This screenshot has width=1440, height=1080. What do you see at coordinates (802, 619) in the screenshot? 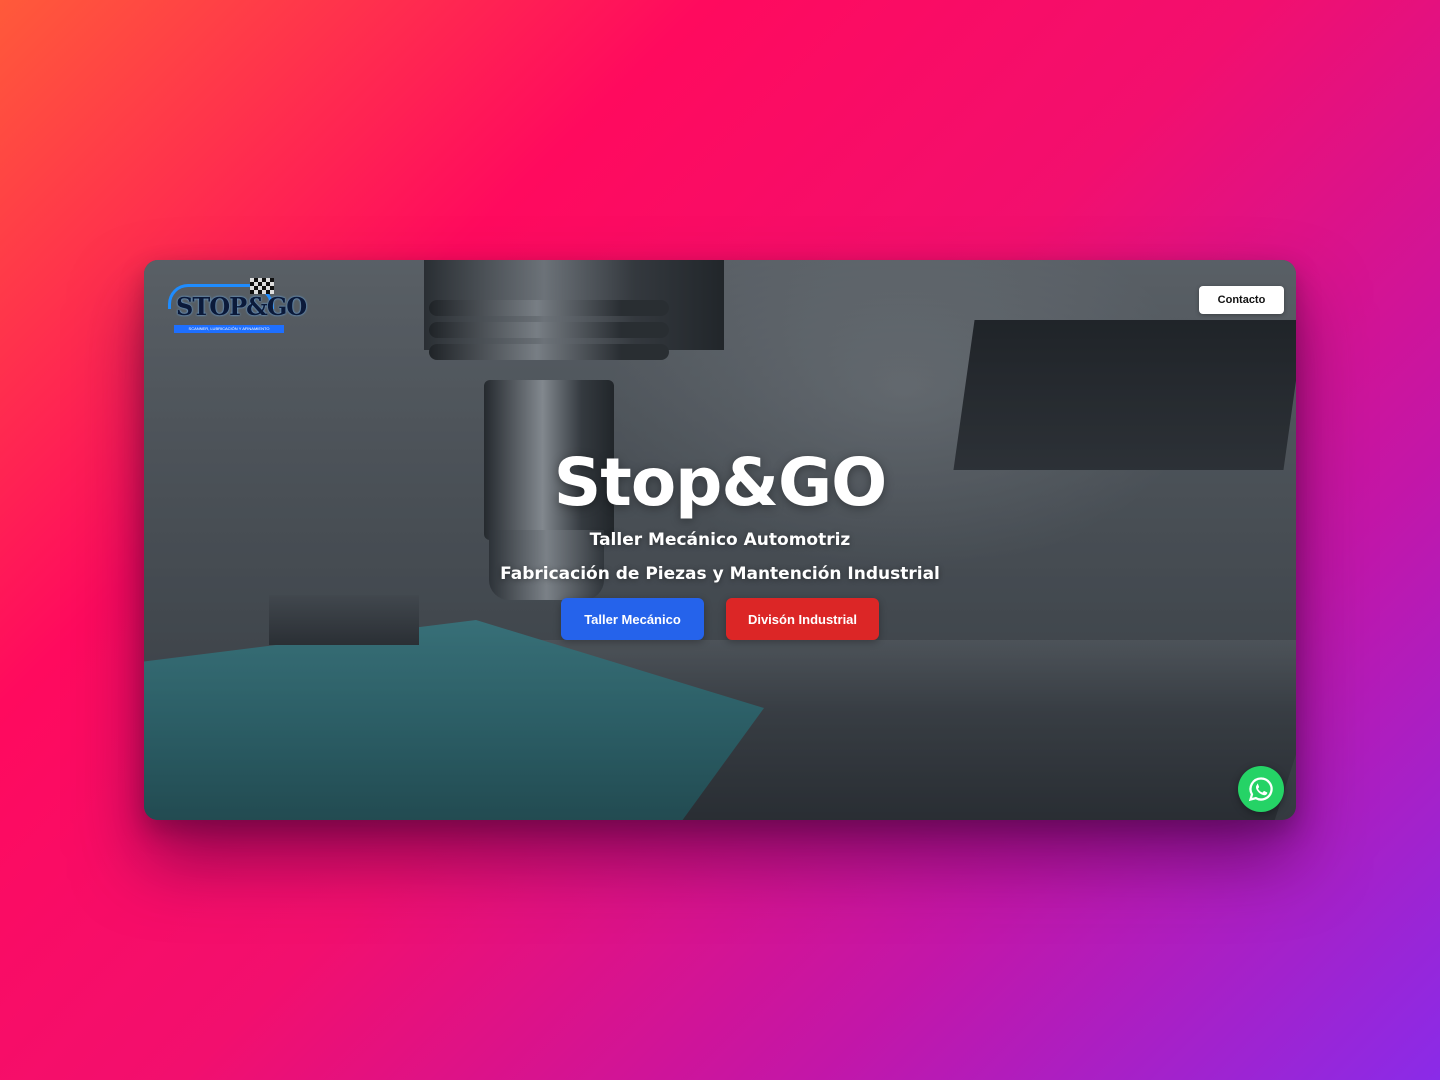
I see `division-industrial-button: Divisón Industrial` at bounding box center [802, 619].